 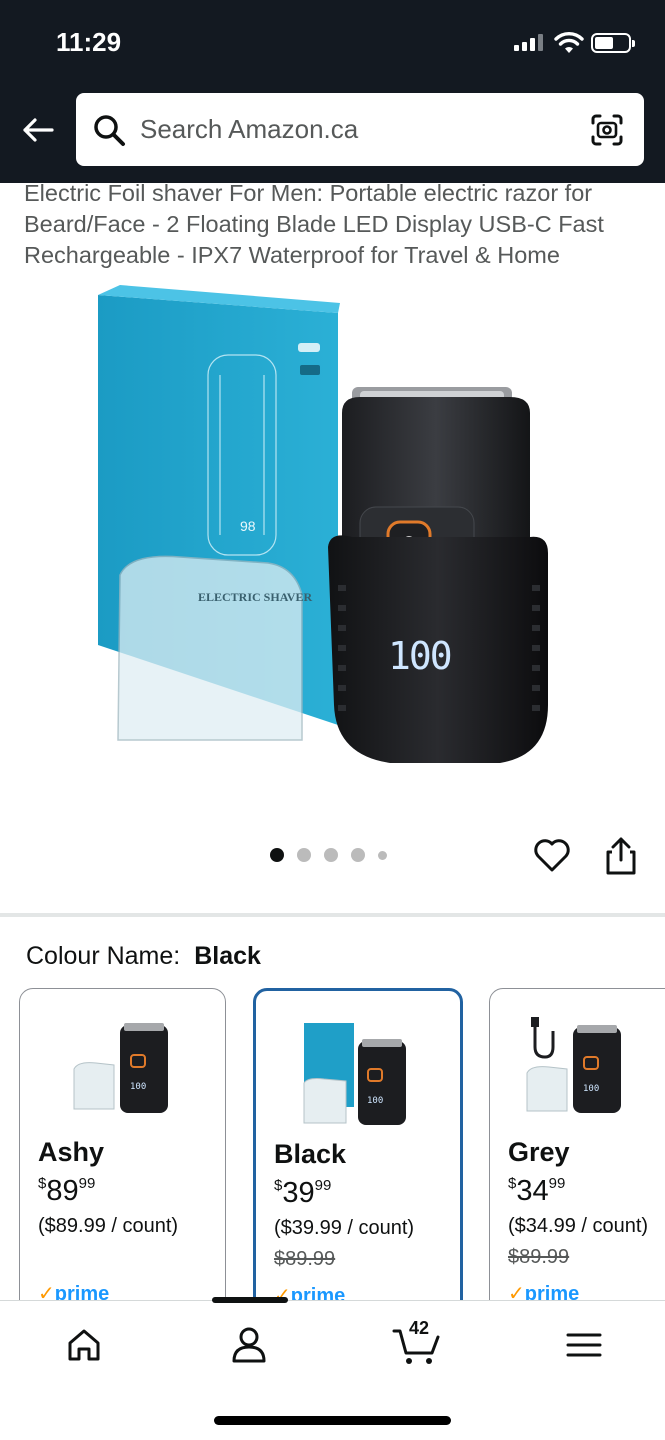 What do you see at coordinates (607, 130) in the screenshot?
I see `camera-scan-icon` at bounding box center [607, 130].